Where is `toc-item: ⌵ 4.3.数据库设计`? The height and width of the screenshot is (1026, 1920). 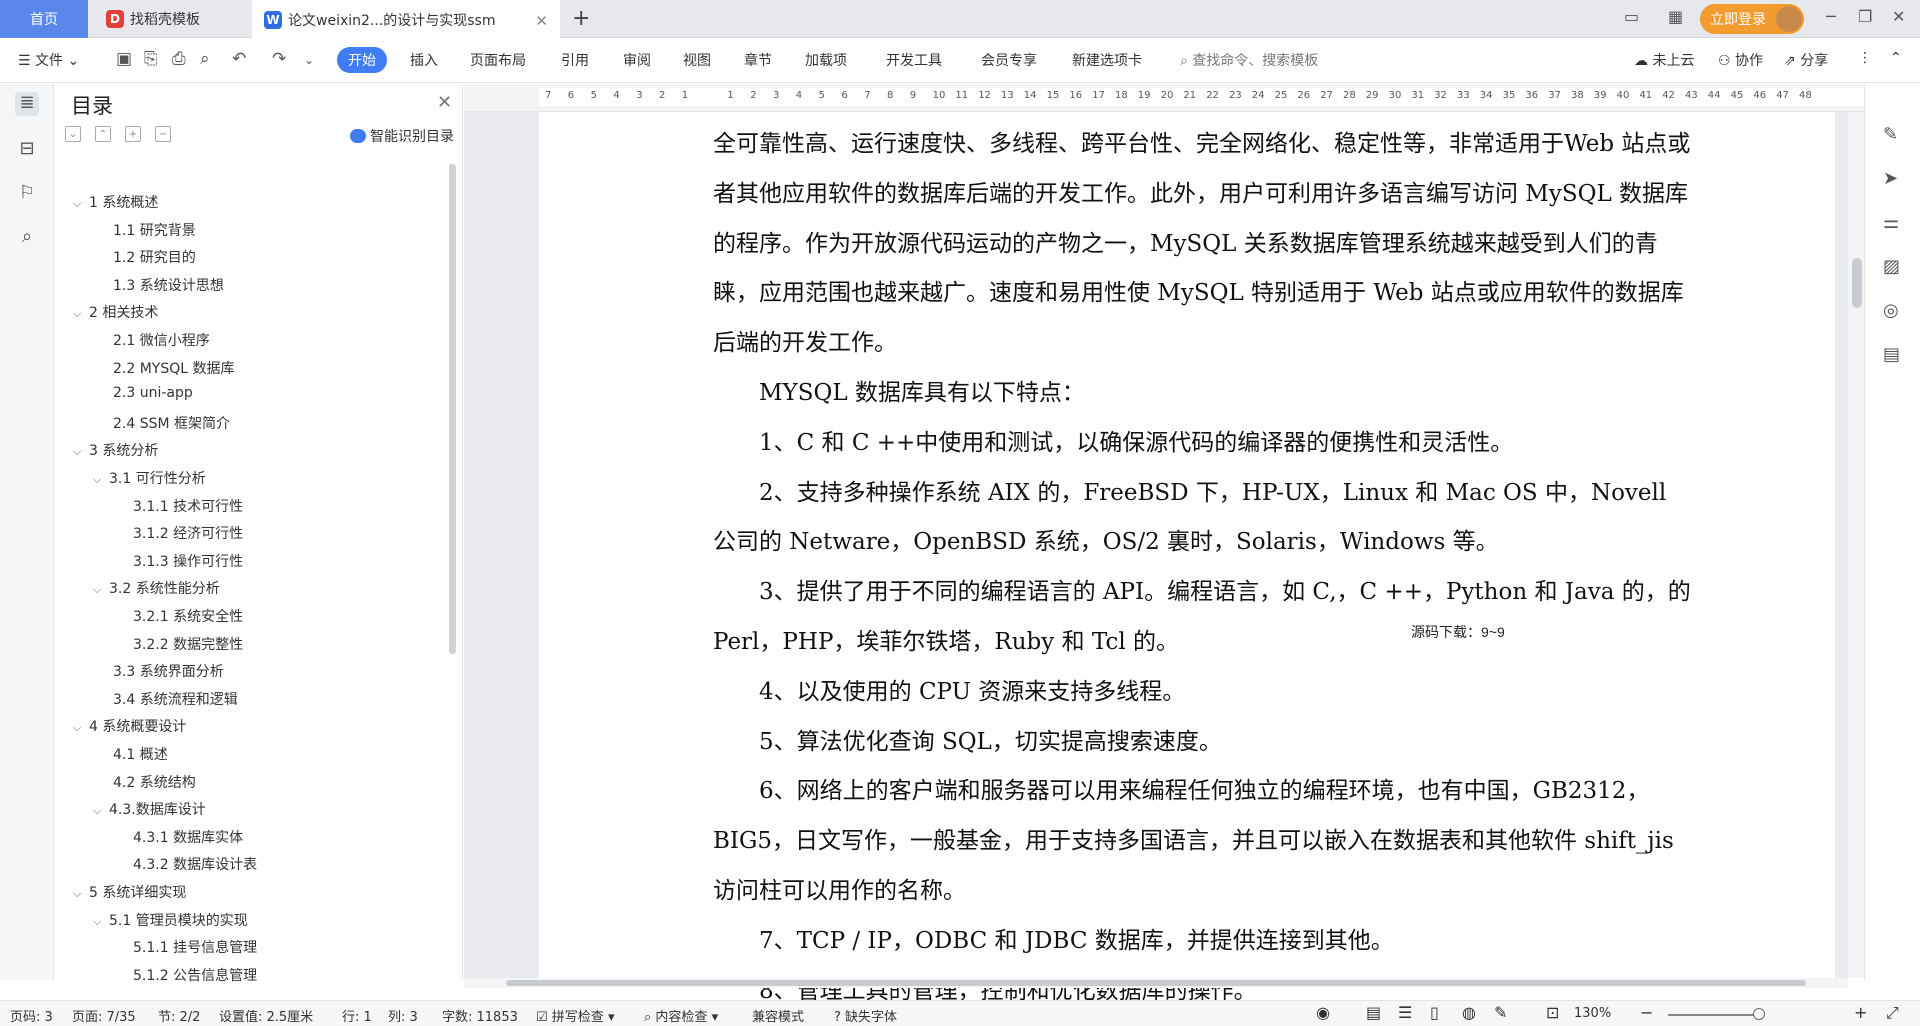 toc-item: ⌵ 4.3.数据库设计 is located at coordinates (149, 812).